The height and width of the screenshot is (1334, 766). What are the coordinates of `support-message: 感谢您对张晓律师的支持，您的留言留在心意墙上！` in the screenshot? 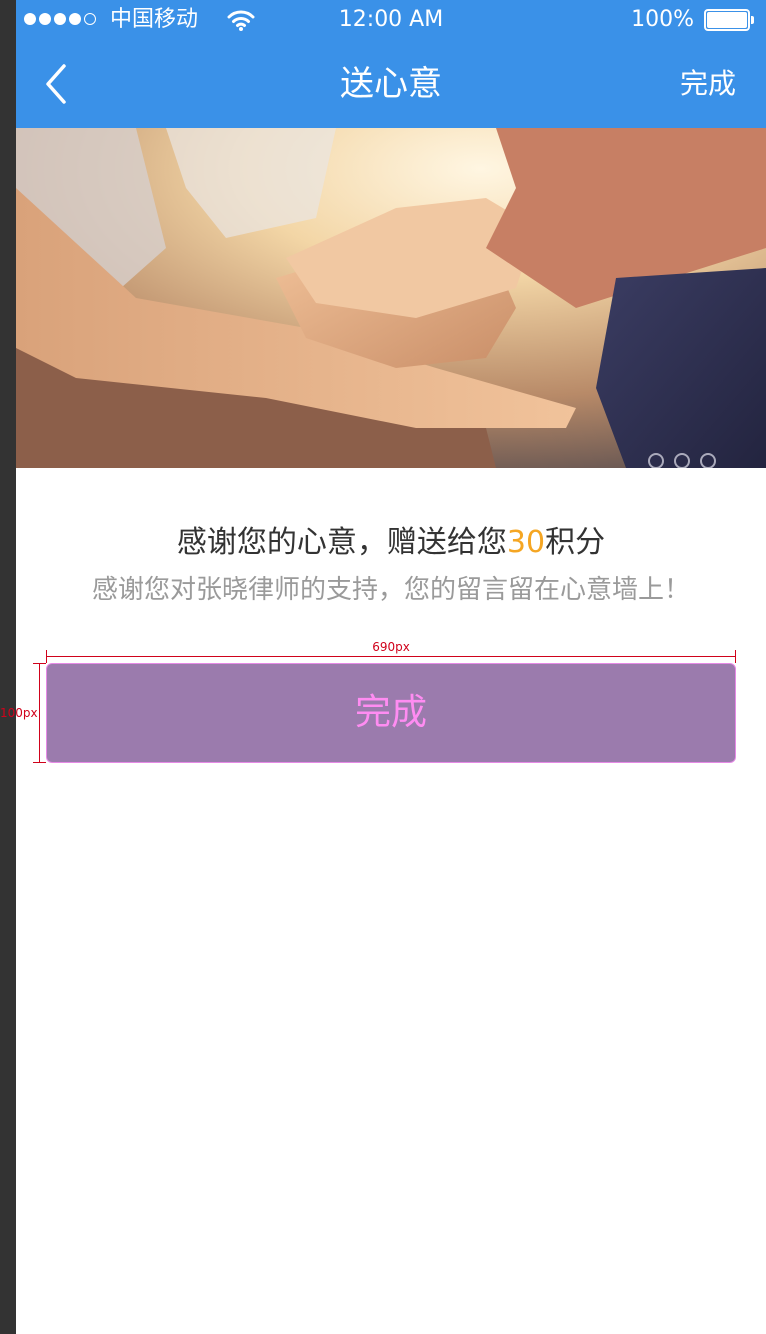 It's located at (390, 590).